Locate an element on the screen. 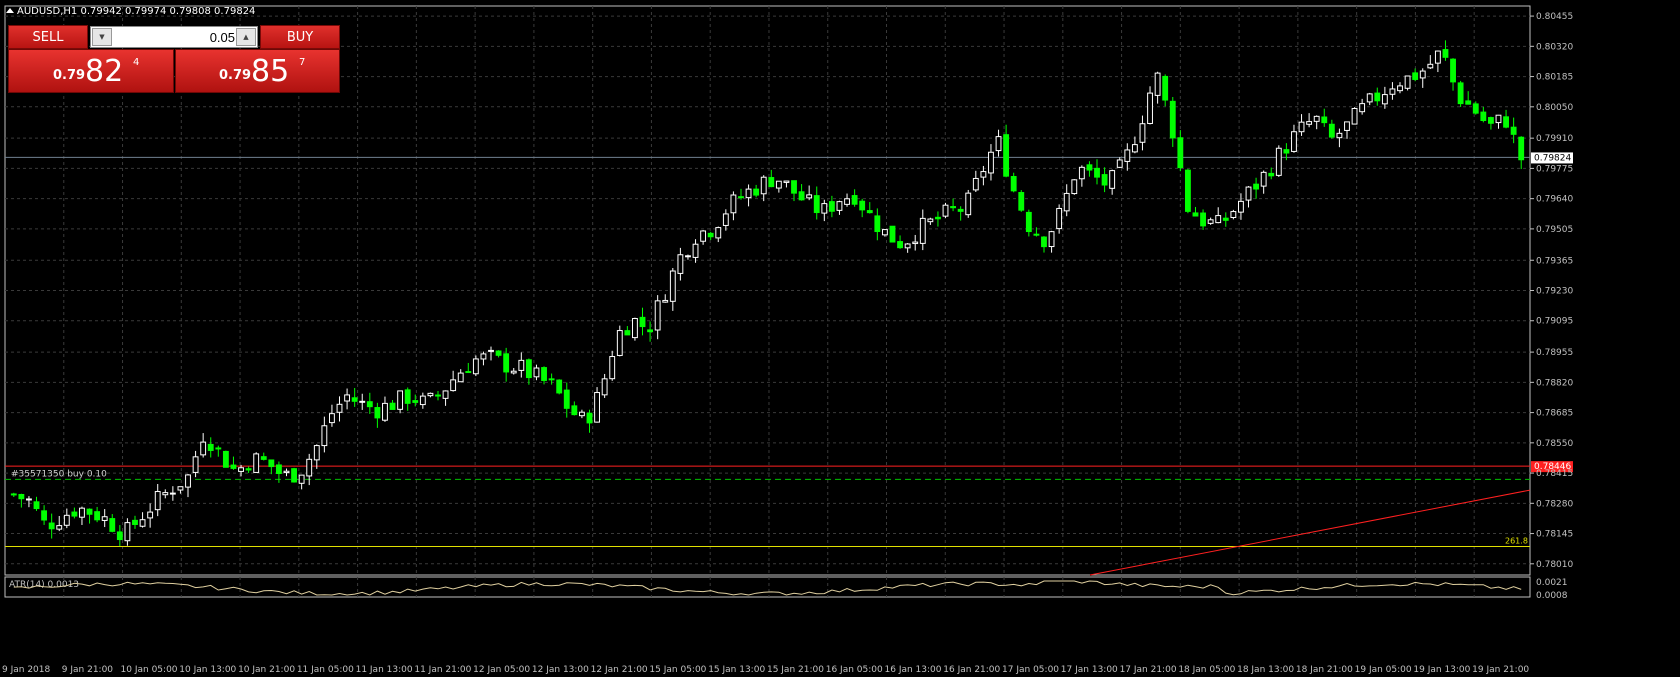 Image resolution: width=1680 pixels, height=677 pixels. lot-decrease-icon: ▼ is located at coordinates (102, 37).